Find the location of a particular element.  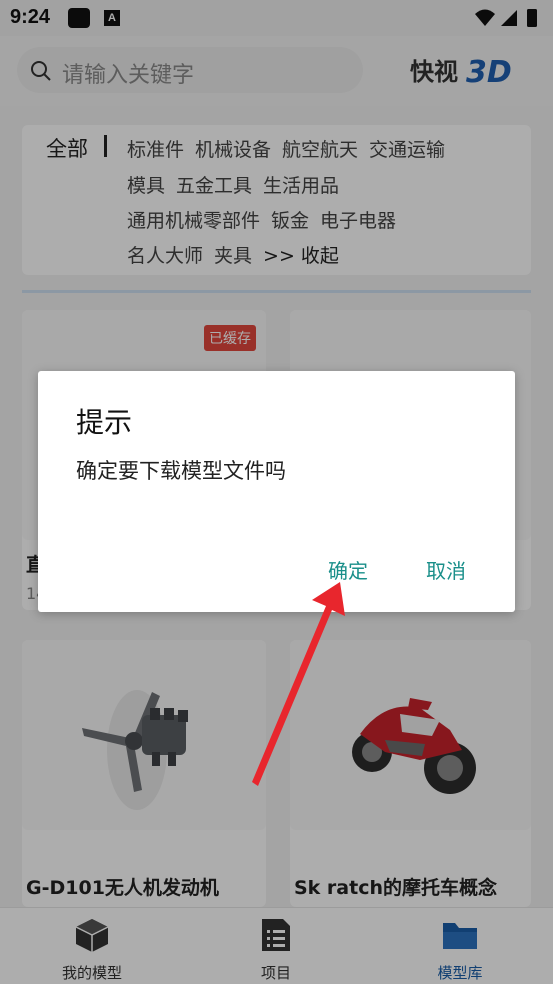

confirm-button: 确定 is located at coordinates (348, 569).